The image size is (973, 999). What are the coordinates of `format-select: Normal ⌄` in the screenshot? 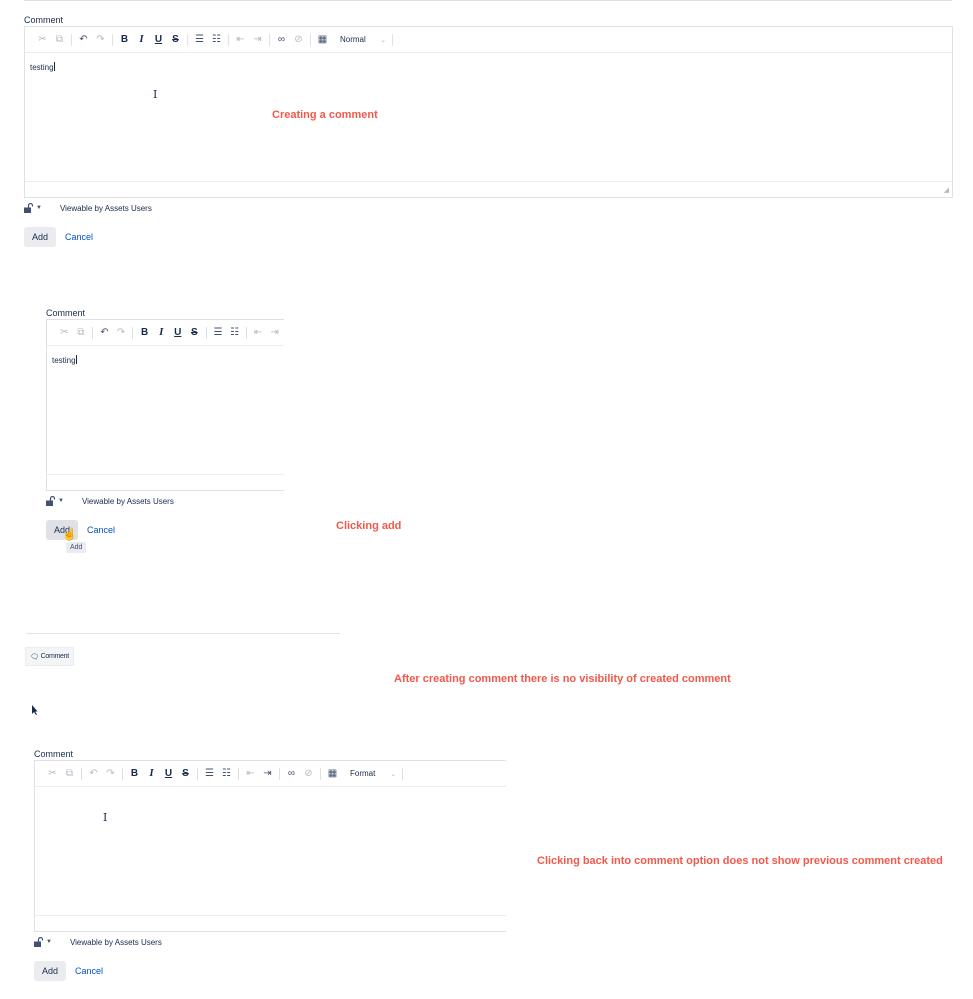 It's located at (363, 40).